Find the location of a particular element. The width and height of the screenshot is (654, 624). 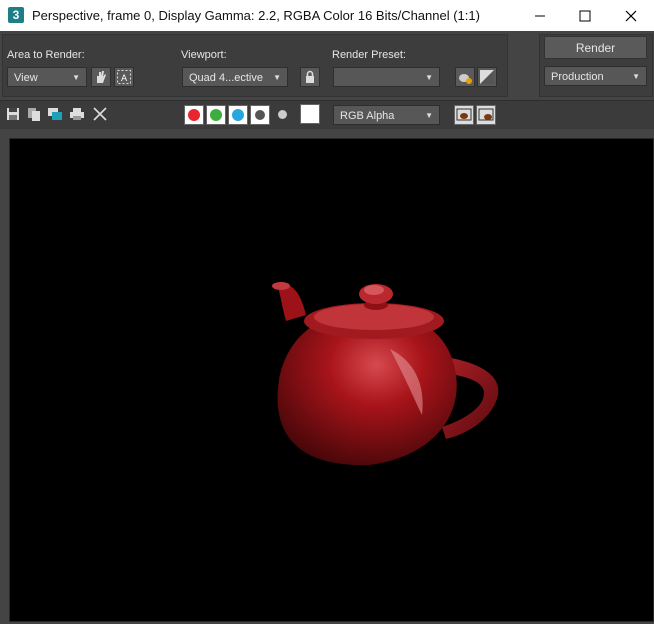

lock-icon is located at coordinates (310, 76).